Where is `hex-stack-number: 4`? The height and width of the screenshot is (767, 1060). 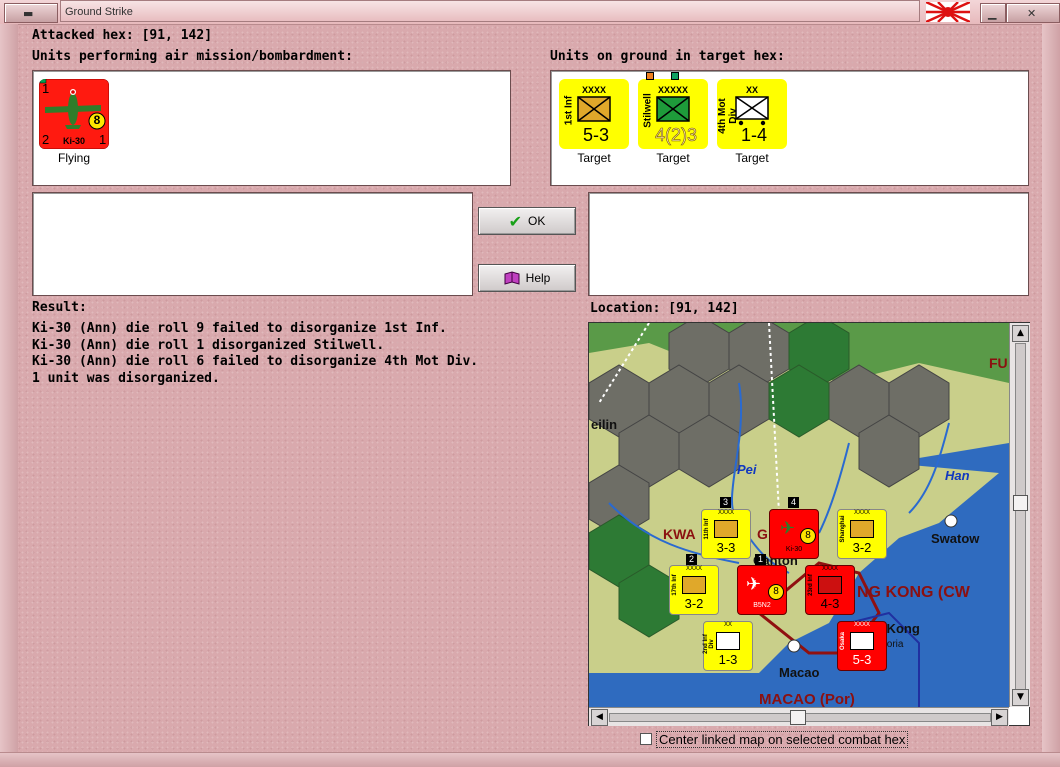 hex-stack-number: 4 is located at coordinates (793, 502).